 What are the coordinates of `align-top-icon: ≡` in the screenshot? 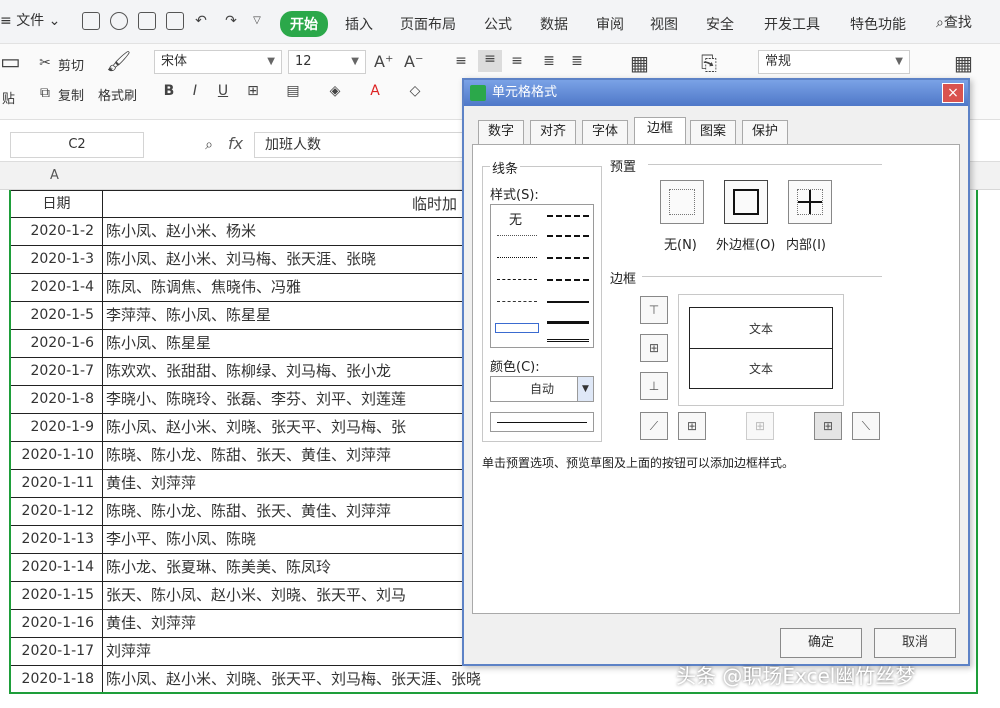 It's located at (461, 61).